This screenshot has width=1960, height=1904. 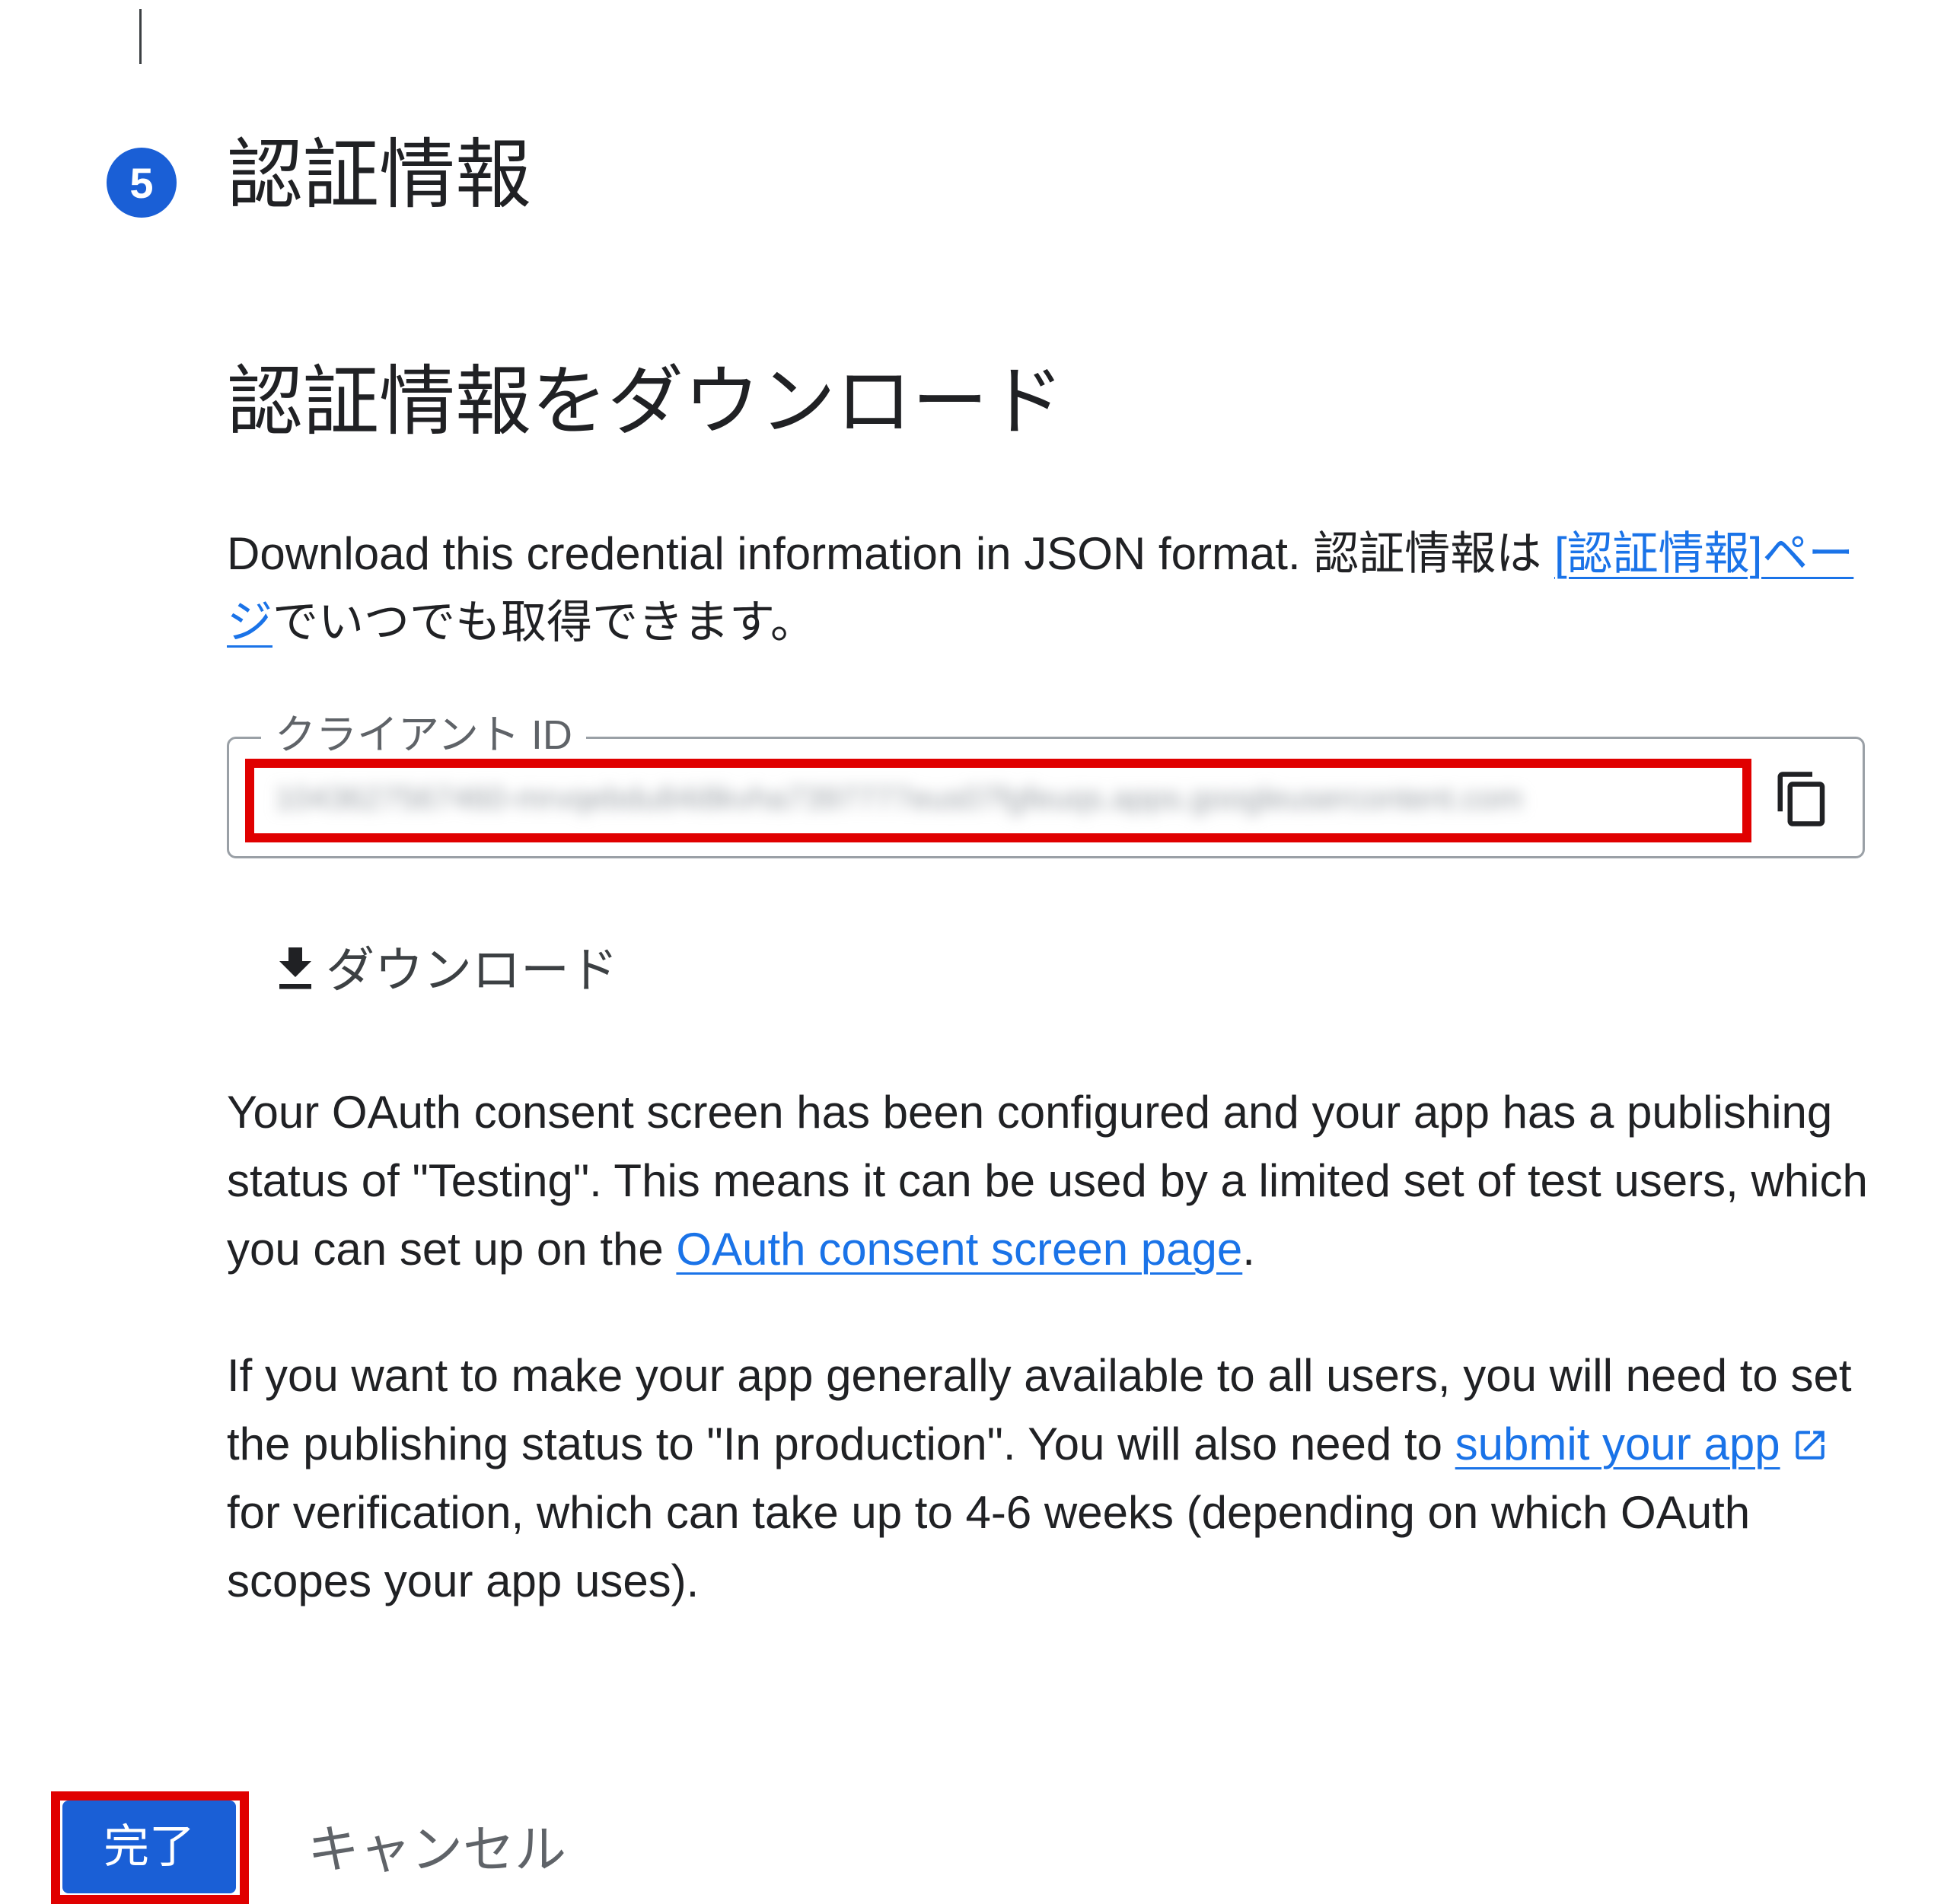 What do you see at coordinates (959, 1249) in the screenshot?
I see `oauth-consent-screen-link: OAuth consent screen page` at bounding box center [959, 1249].